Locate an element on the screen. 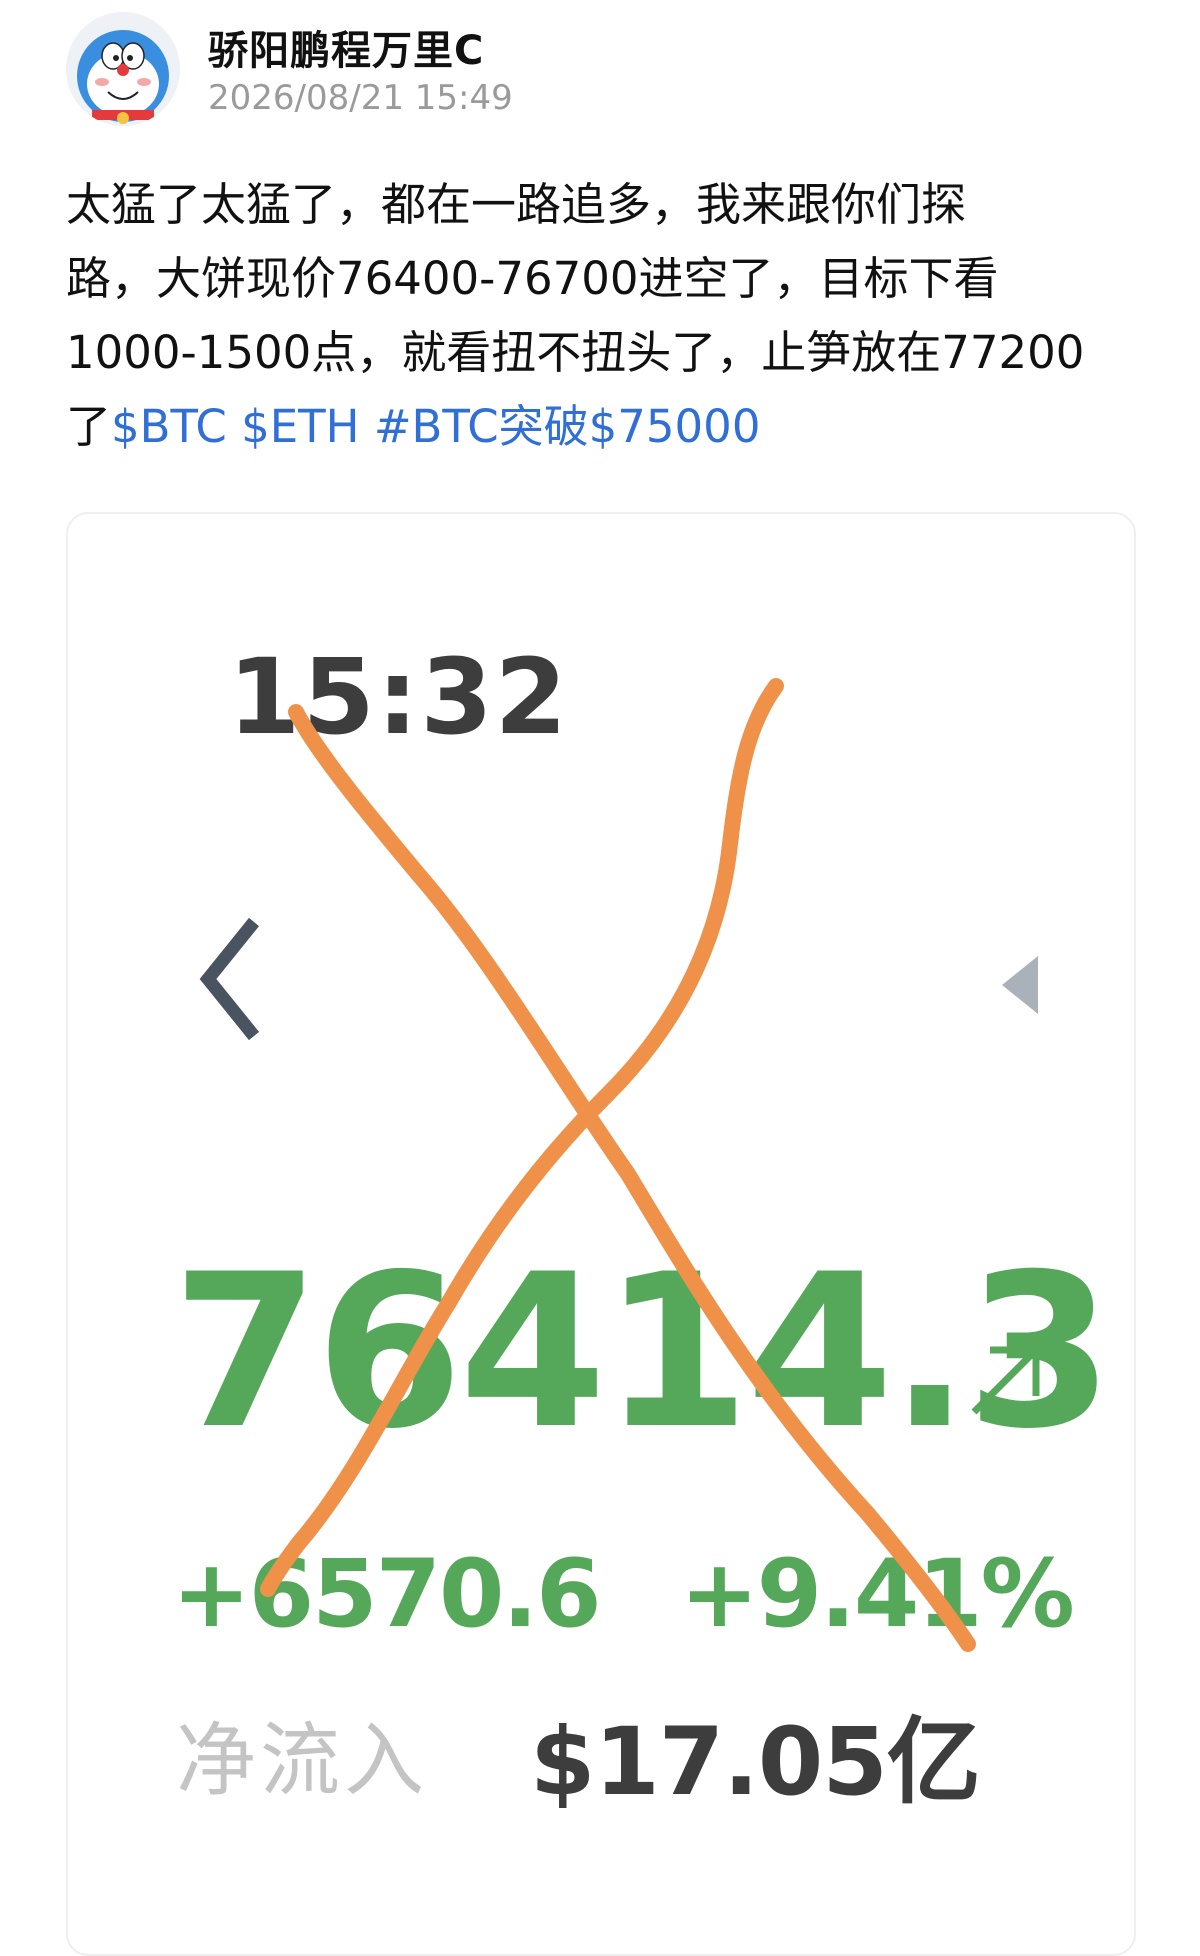 This screenshot has width=1200, height=1956. net-inflow-value: $17.05亿 is located at coordinates (755, 1762).